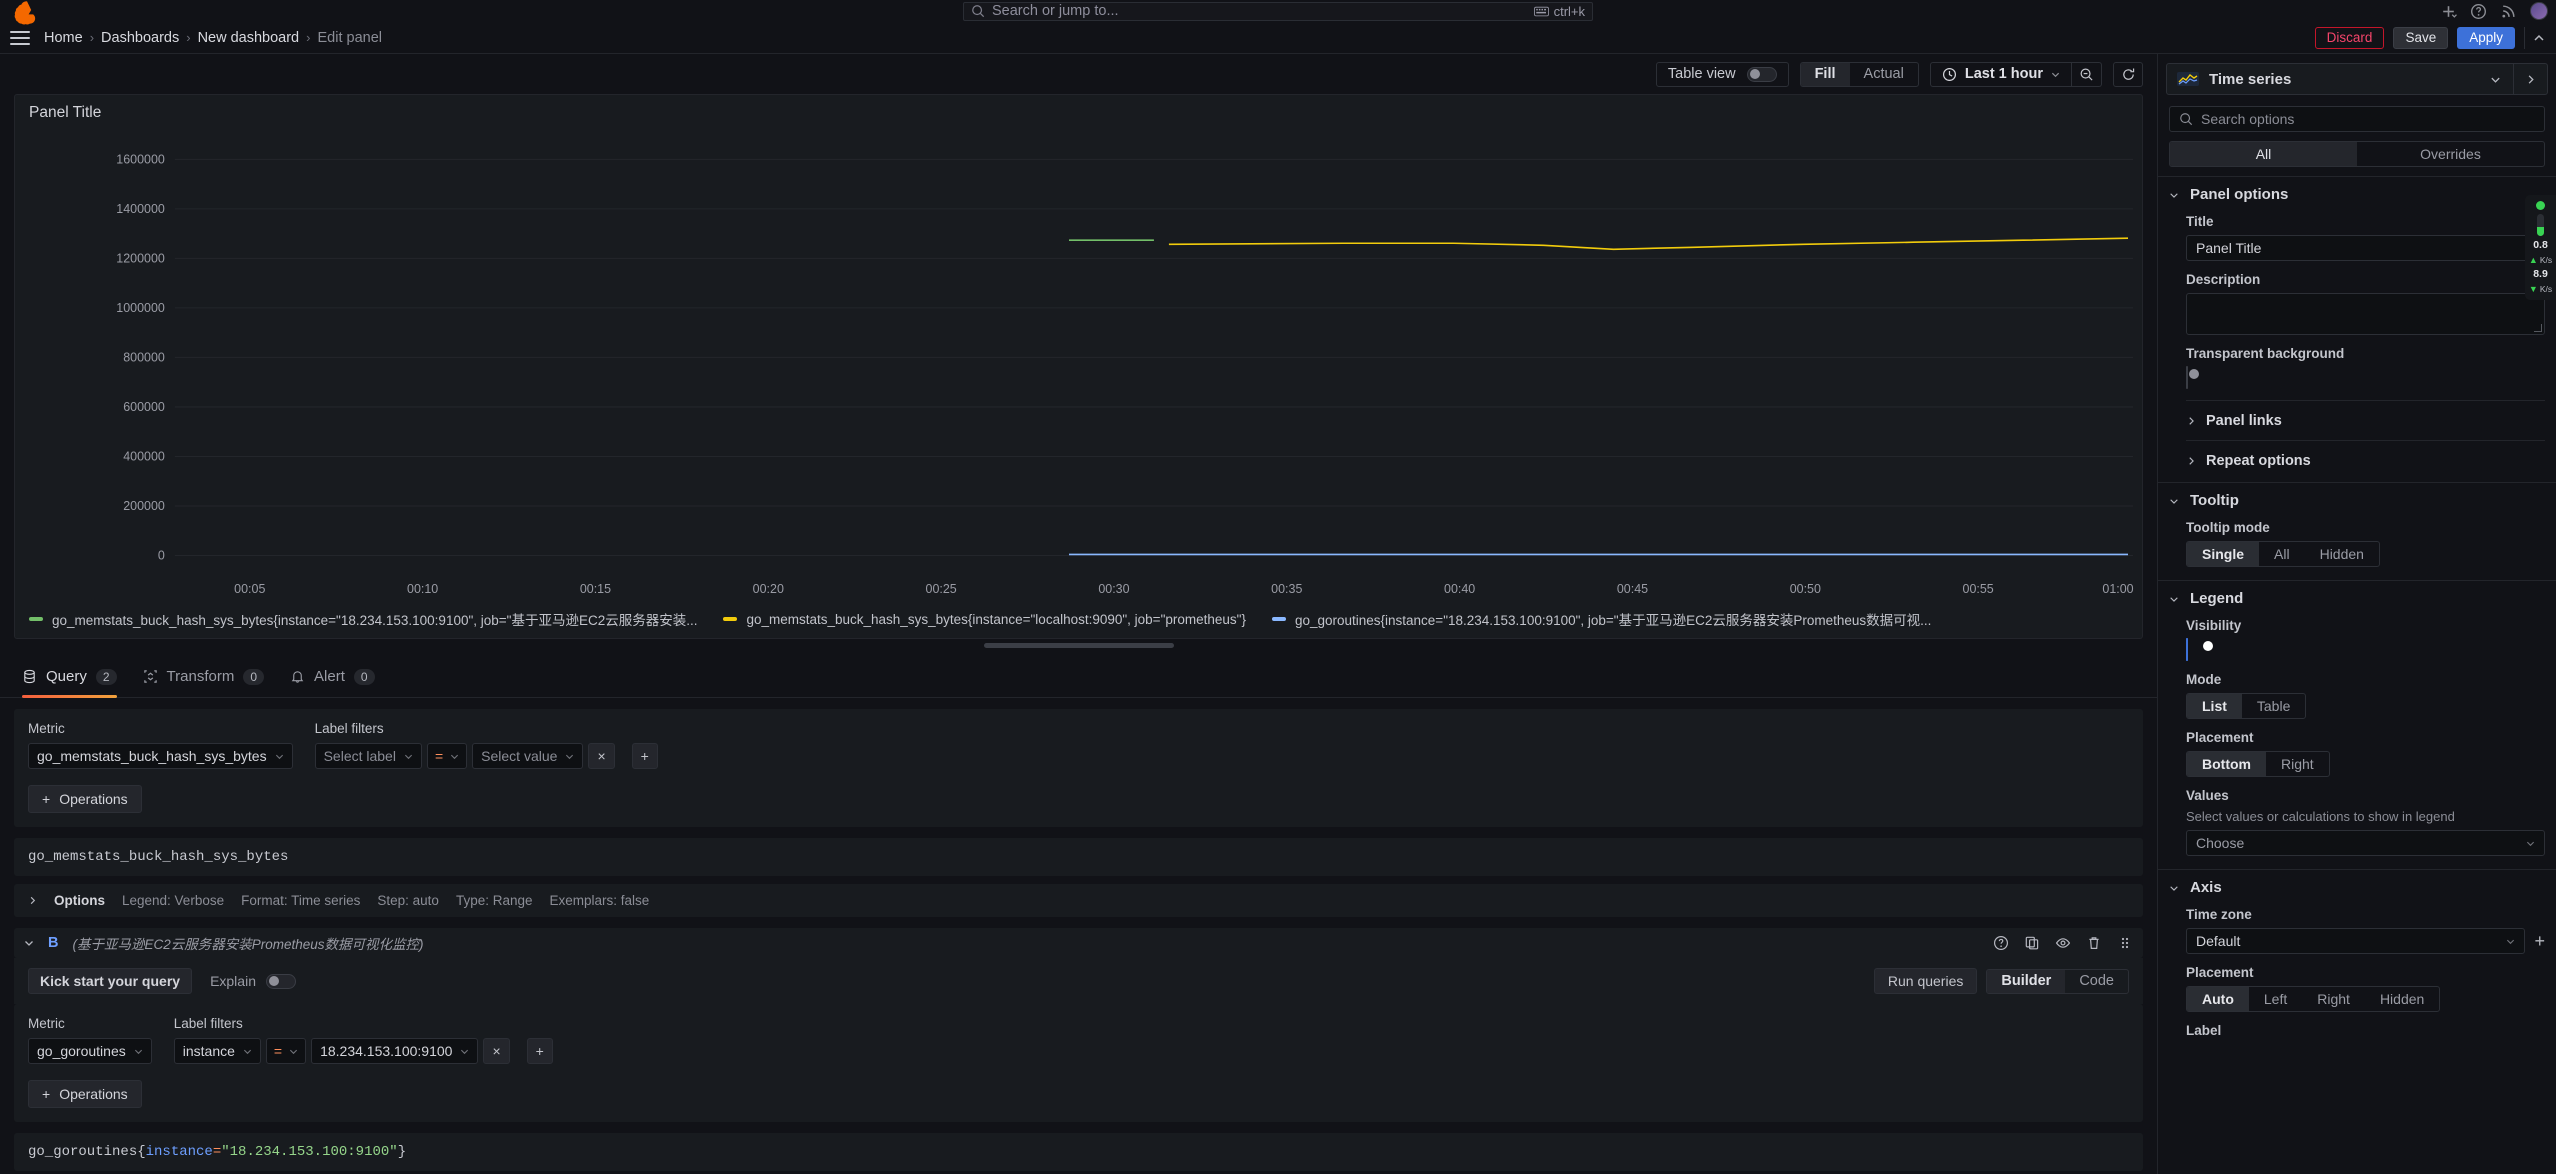  Describe the element at coordinates (208, 1051) in the screenshot. I see `query-b-filter-label-value: instance` at that location.